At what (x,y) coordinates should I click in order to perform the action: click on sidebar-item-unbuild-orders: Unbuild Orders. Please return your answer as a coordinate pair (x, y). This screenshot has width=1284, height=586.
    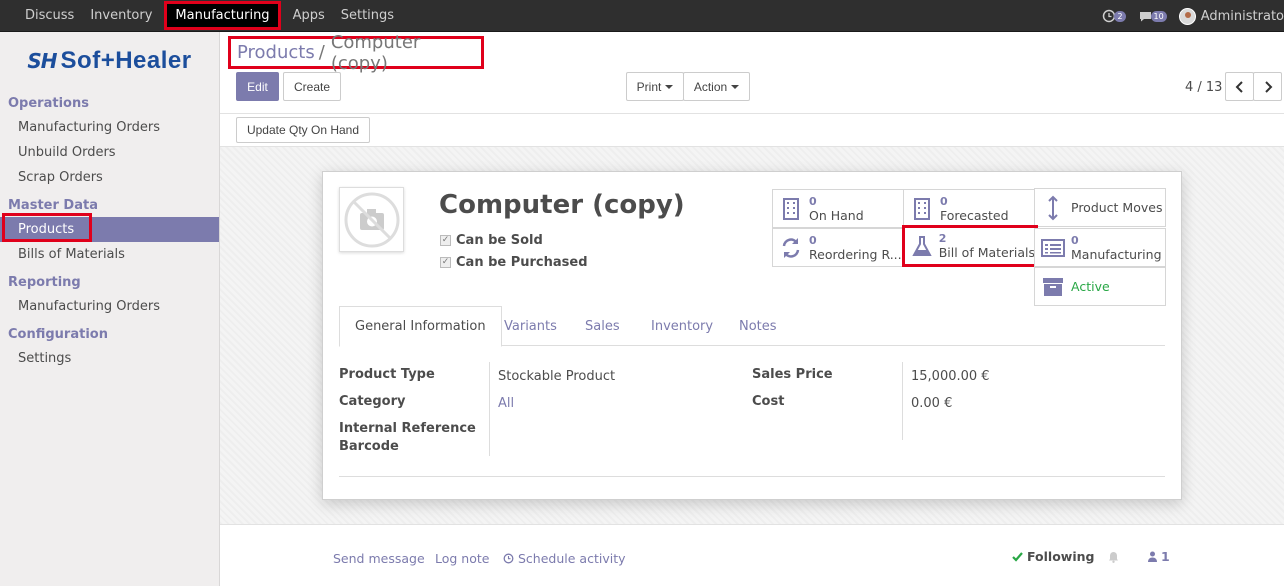
    Looking at the image, I should click on (109, 152).